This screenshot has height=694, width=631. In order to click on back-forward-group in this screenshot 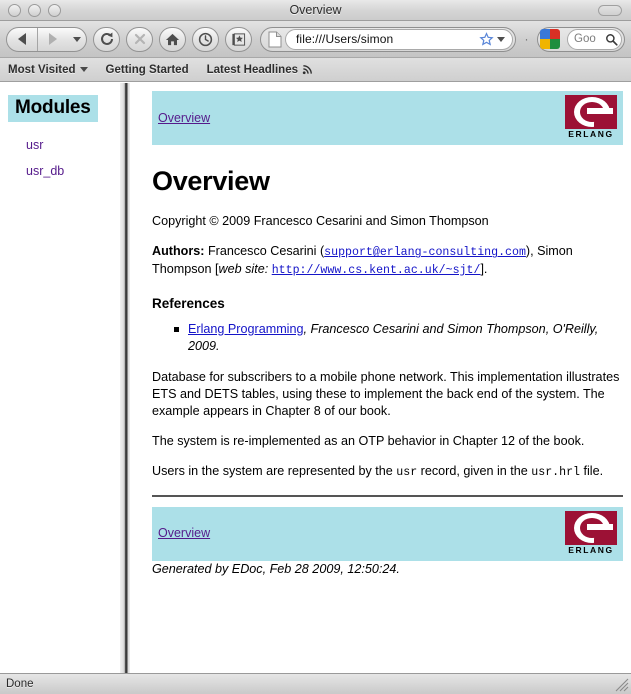, I will do `click(46, 39)`.